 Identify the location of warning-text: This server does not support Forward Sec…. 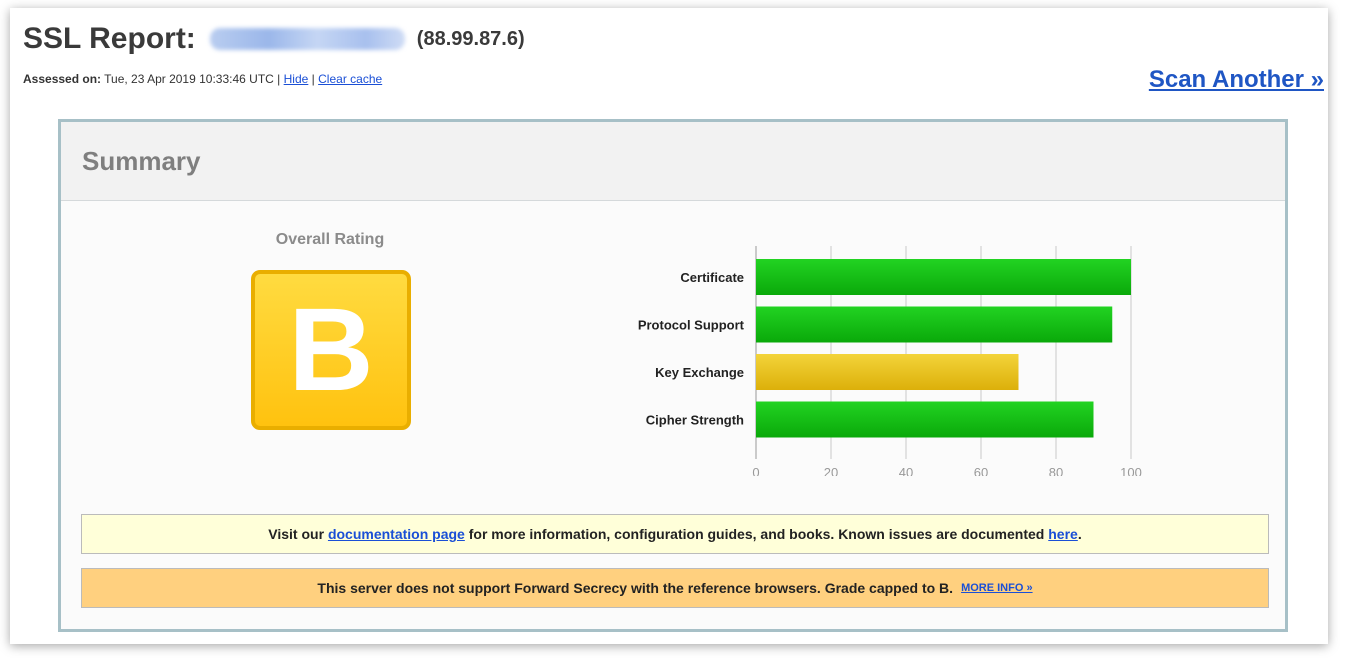
(635, 588).